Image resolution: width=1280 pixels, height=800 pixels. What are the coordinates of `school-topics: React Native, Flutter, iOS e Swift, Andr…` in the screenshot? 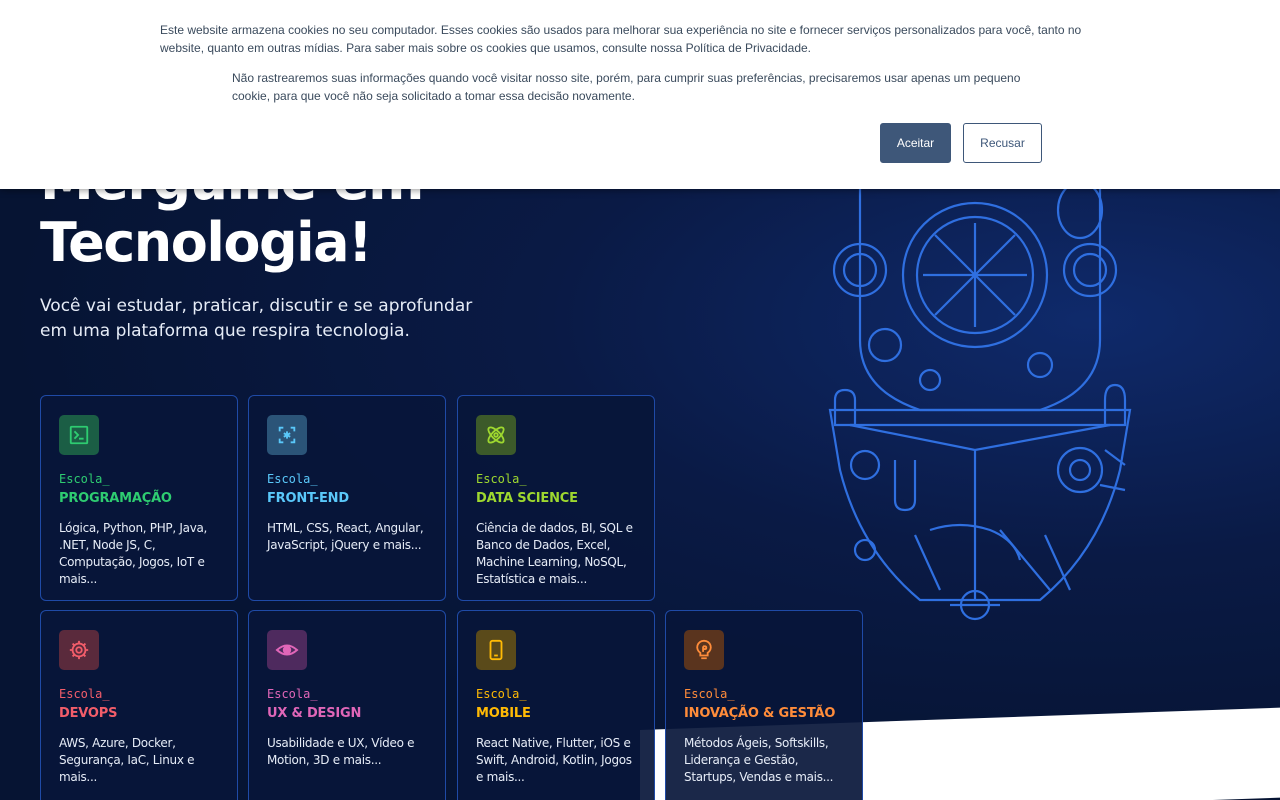 It's located at (554, 760).